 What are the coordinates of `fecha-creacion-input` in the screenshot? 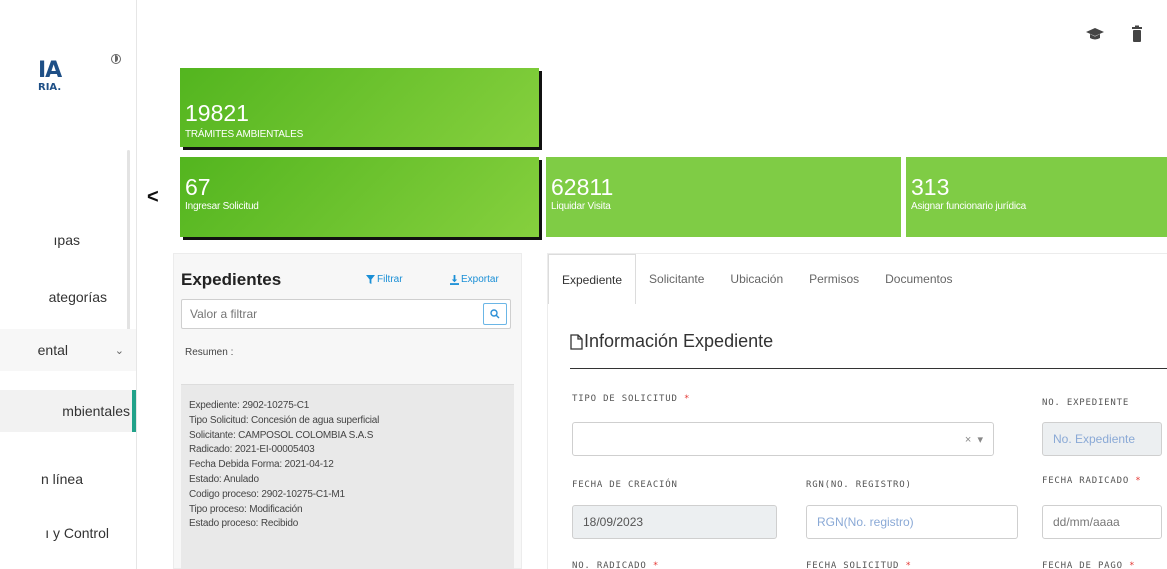 It's located at (674, 522).